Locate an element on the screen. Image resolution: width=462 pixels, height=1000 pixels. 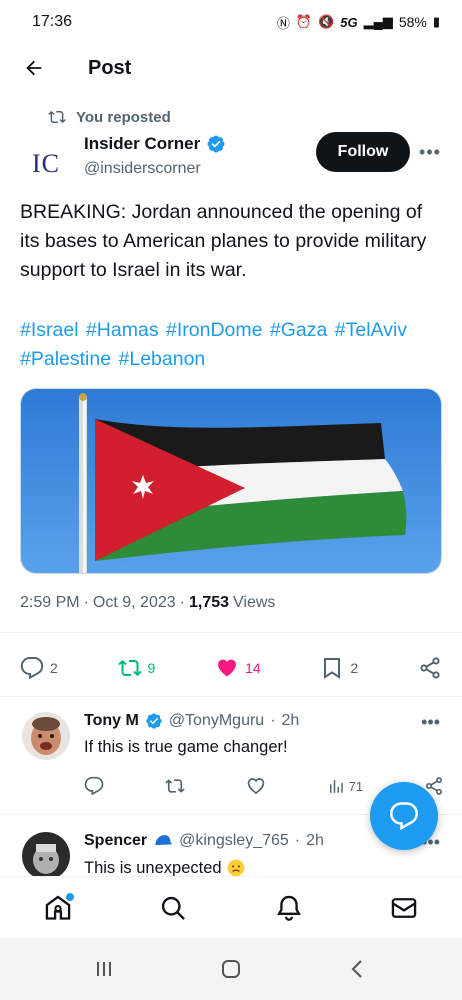
network-type: 5G is located at coordinates (349, 22).